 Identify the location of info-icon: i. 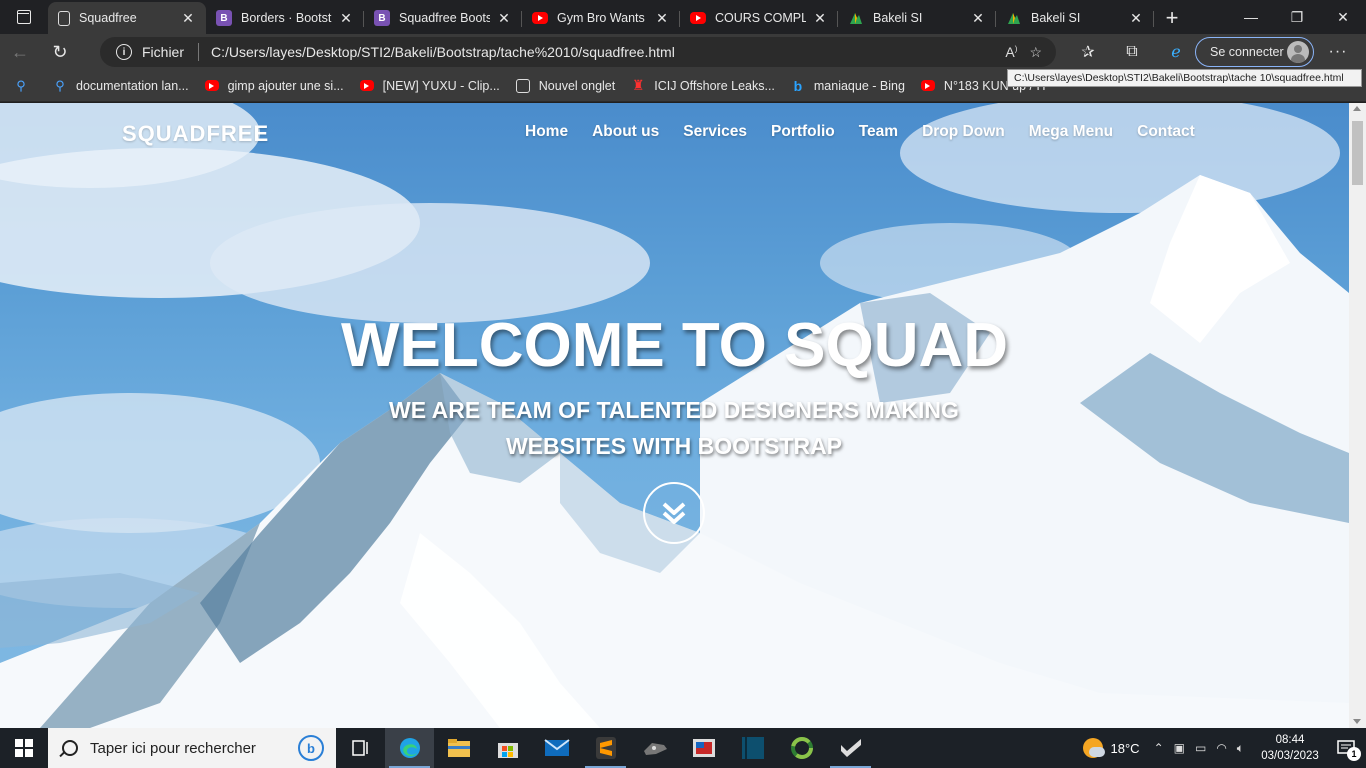
(124, 52).